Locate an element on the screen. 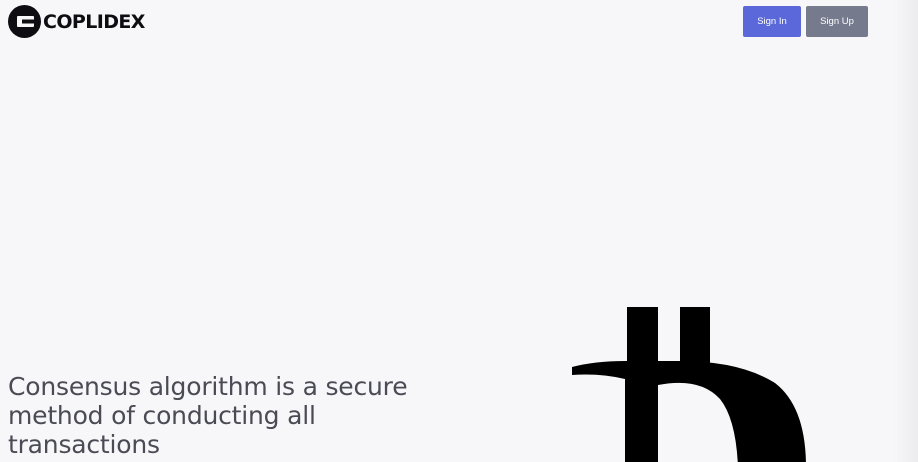 The height and width of the screenshot is (462, 918). scrollbar-shade is located at coordinates (906, 231).